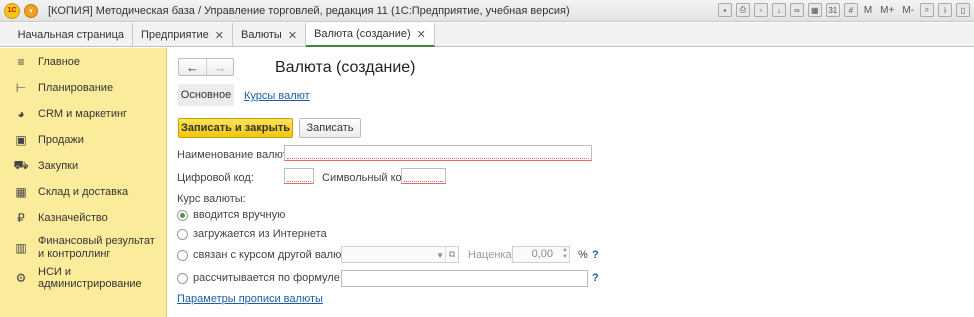 The height and width of the screenshot is (317, 974). What do you see at coordinates (362, 34) in the screenshot?
I see `tab-label: Валюта (создание)` at bounding box center [362, 34].